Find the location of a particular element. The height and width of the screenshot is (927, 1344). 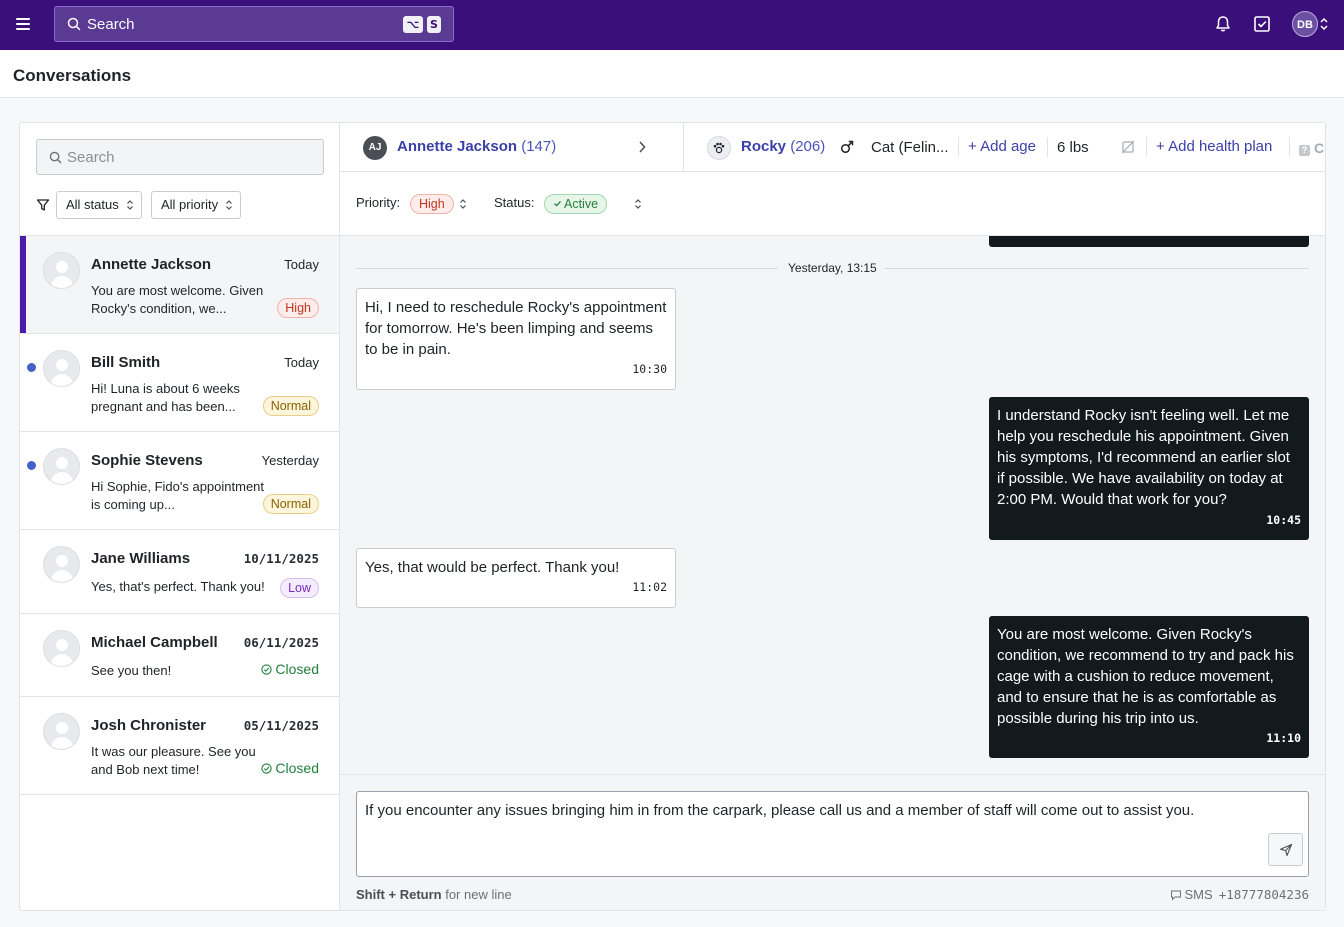

conversation-name: Michael Campbell is located at coordinates (154, 642).